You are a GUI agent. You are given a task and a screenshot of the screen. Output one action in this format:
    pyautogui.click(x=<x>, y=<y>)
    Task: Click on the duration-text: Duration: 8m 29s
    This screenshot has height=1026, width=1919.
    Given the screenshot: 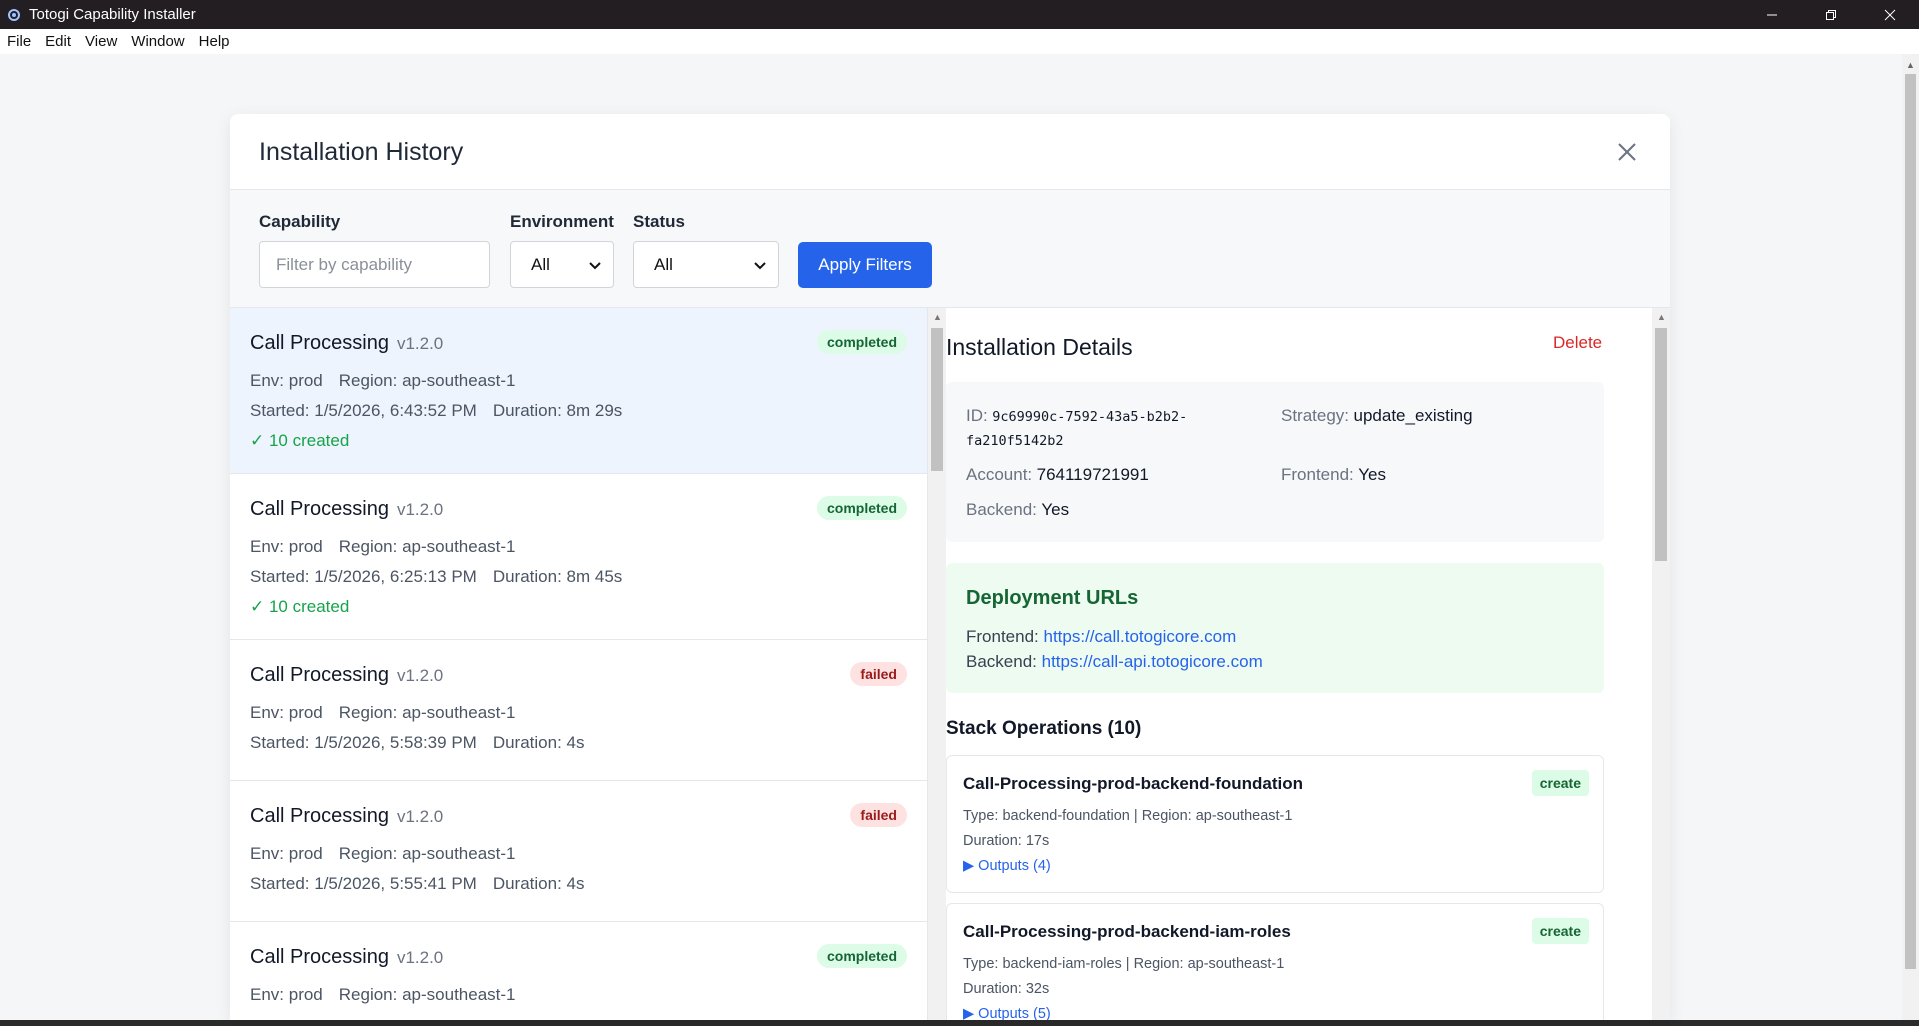 What is the action you would take?
    pyautogui.click(x=557, y=410)
    